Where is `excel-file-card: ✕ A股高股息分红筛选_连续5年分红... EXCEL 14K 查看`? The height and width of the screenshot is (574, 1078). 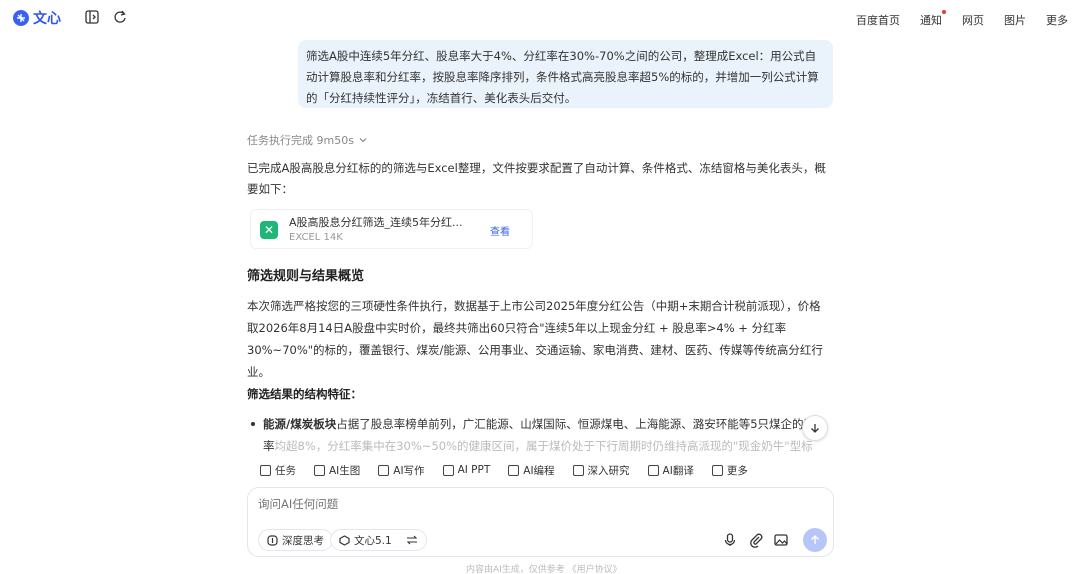
excel-file-card: ✕ A股高股息分红筛选_连续5年分红... EXCEL 14K 查看 is located at coordinates (391, 229).